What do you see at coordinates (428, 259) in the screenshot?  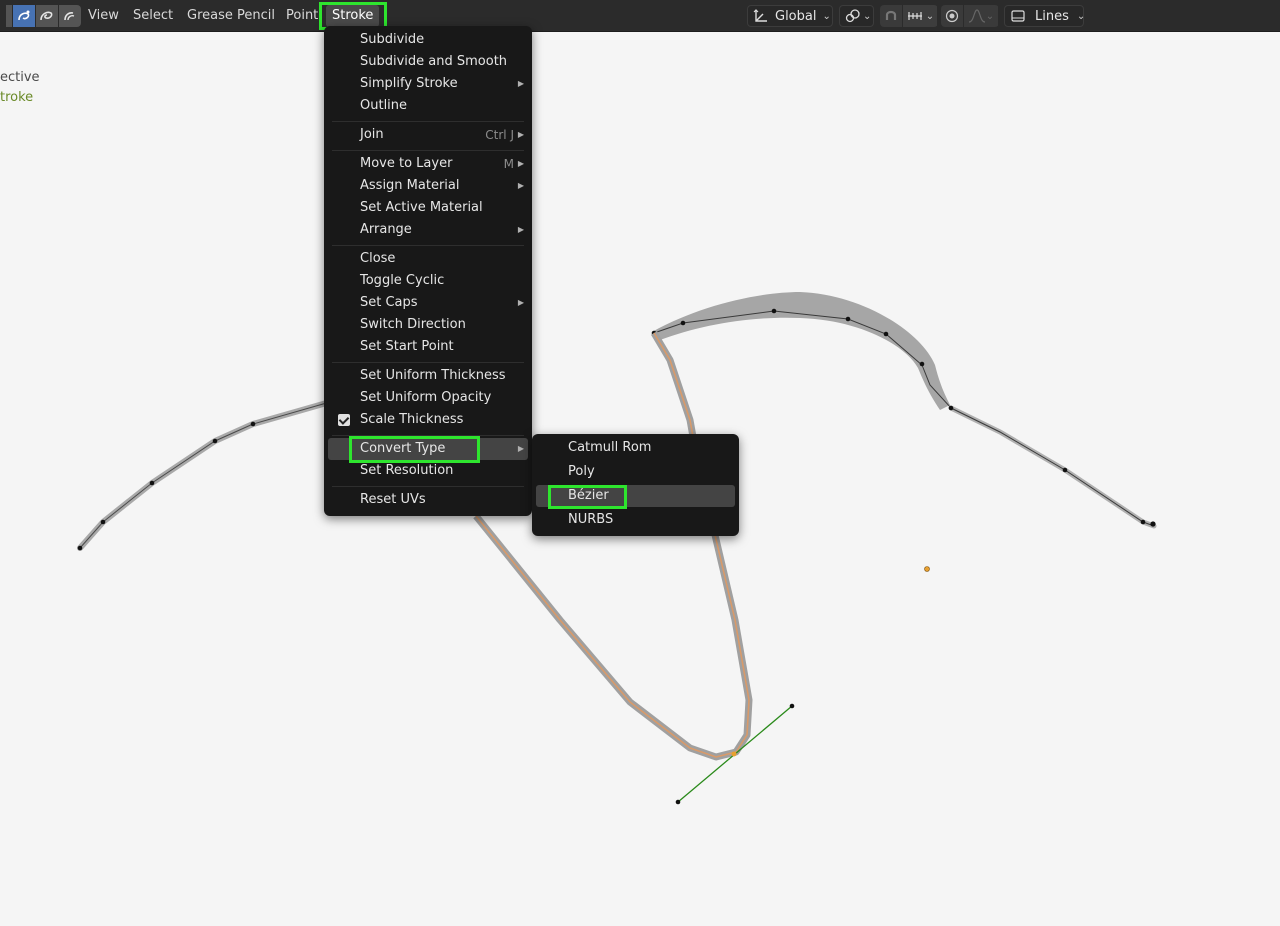 I see `menu-item-close: Close` at bounding box center [428, 259].